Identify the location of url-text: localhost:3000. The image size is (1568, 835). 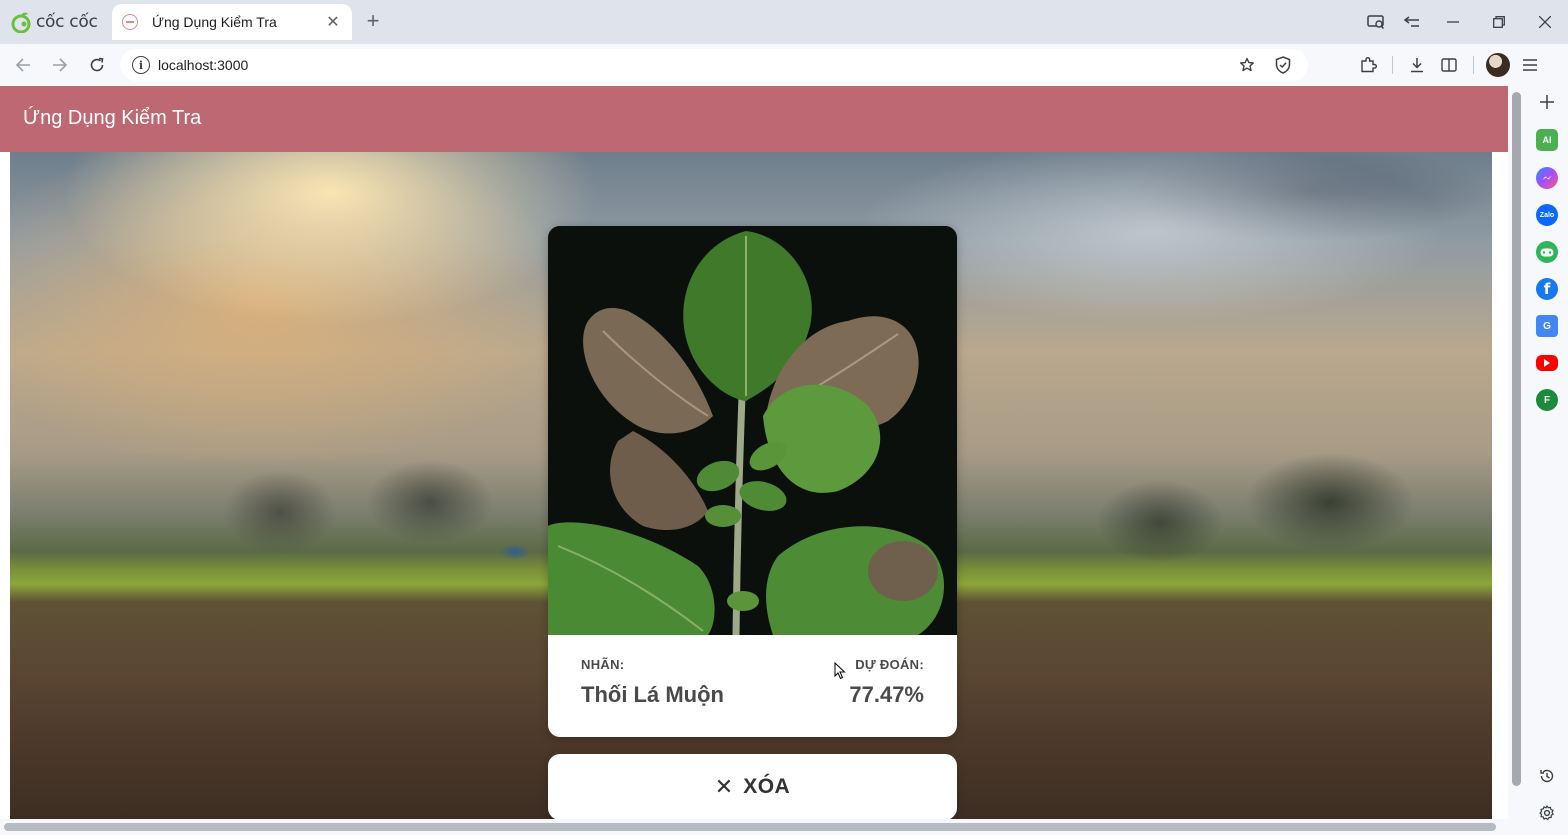
(691, 65).